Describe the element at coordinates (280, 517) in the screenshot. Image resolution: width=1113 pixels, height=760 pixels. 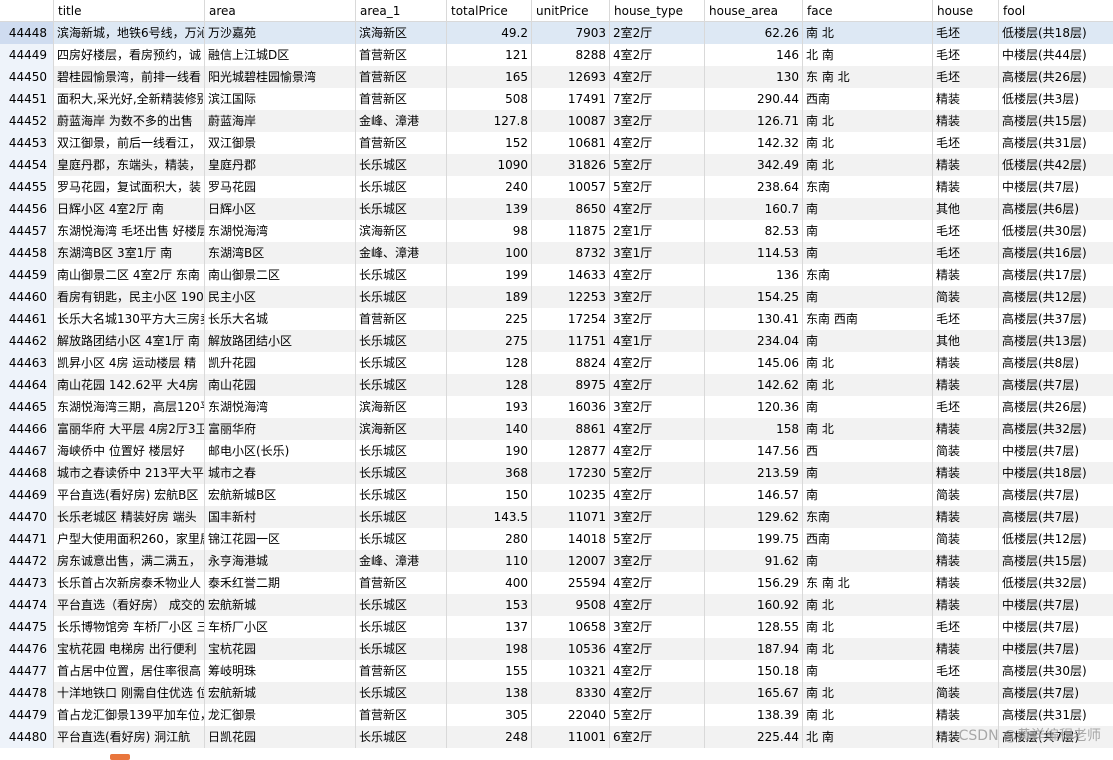
I see `area-cell: 国丰新村` at that location.